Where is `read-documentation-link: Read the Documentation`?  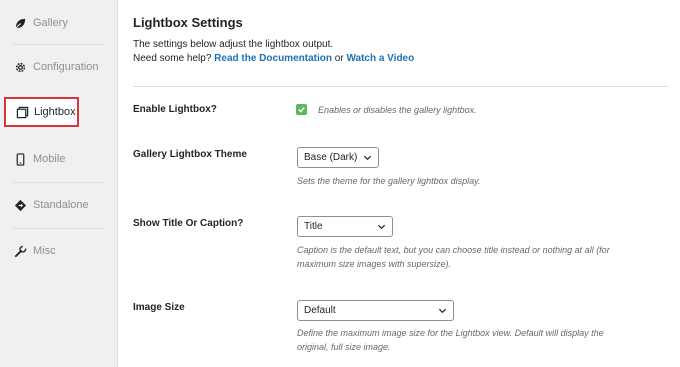 read-documentation-link: Read the Documentation is located at coordinates (273, 58).